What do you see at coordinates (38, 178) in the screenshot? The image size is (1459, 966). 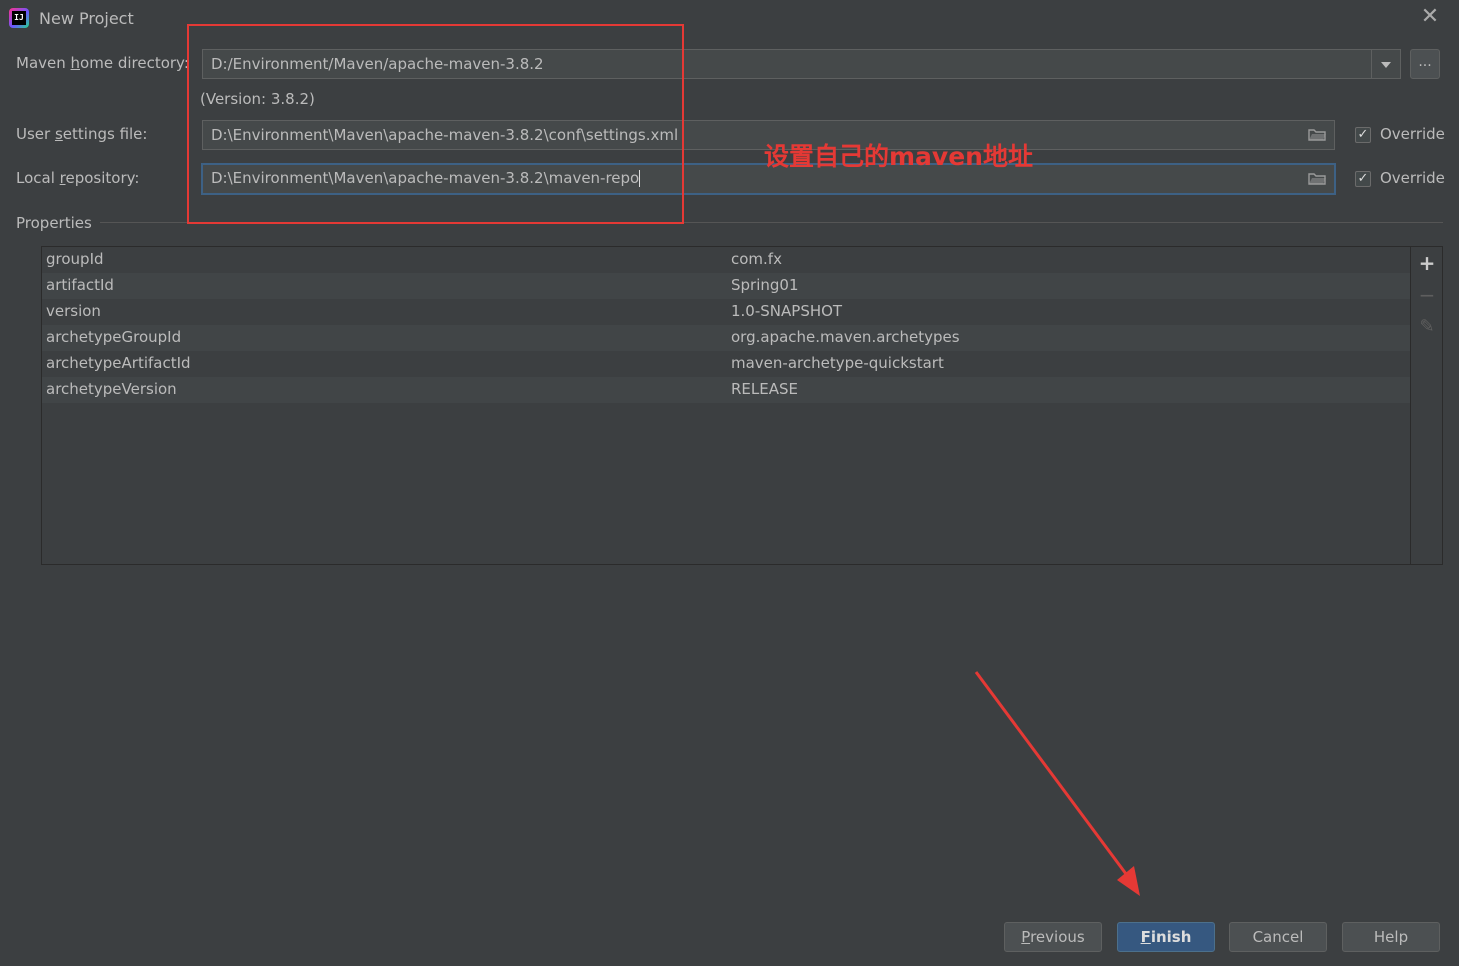 I see `local-repo-label-pre: Local` at bounding box center [38, 178].